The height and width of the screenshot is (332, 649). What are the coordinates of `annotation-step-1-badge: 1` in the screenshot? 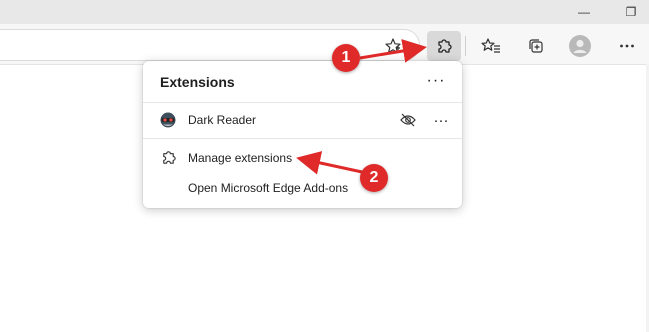 It's located at (346, 58).